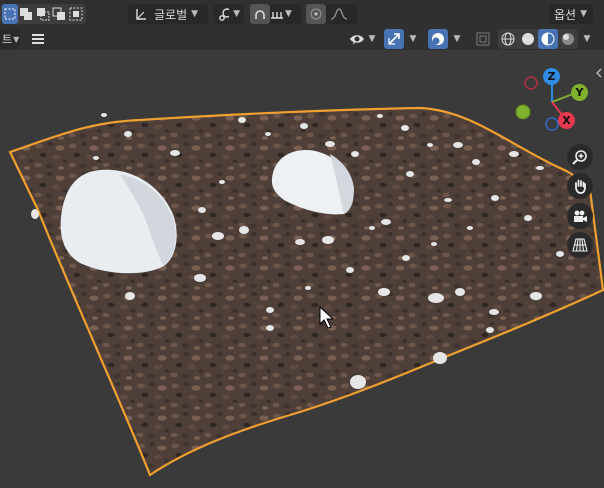  What do you see at coordinates (580, 216) in the screenshot?
I see `camera-icon` at bounding box center [580, 216].